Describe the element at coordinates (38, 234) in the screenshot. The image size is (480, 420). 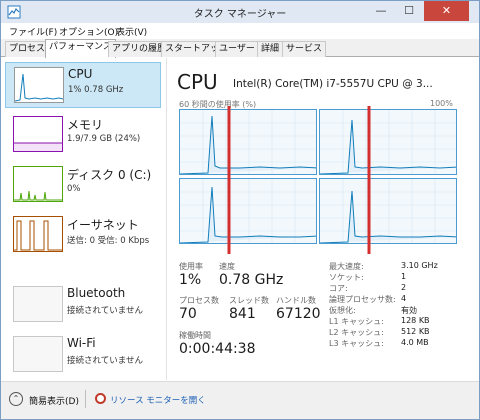
I see `ethernet-thumbnail-graph` at that location.